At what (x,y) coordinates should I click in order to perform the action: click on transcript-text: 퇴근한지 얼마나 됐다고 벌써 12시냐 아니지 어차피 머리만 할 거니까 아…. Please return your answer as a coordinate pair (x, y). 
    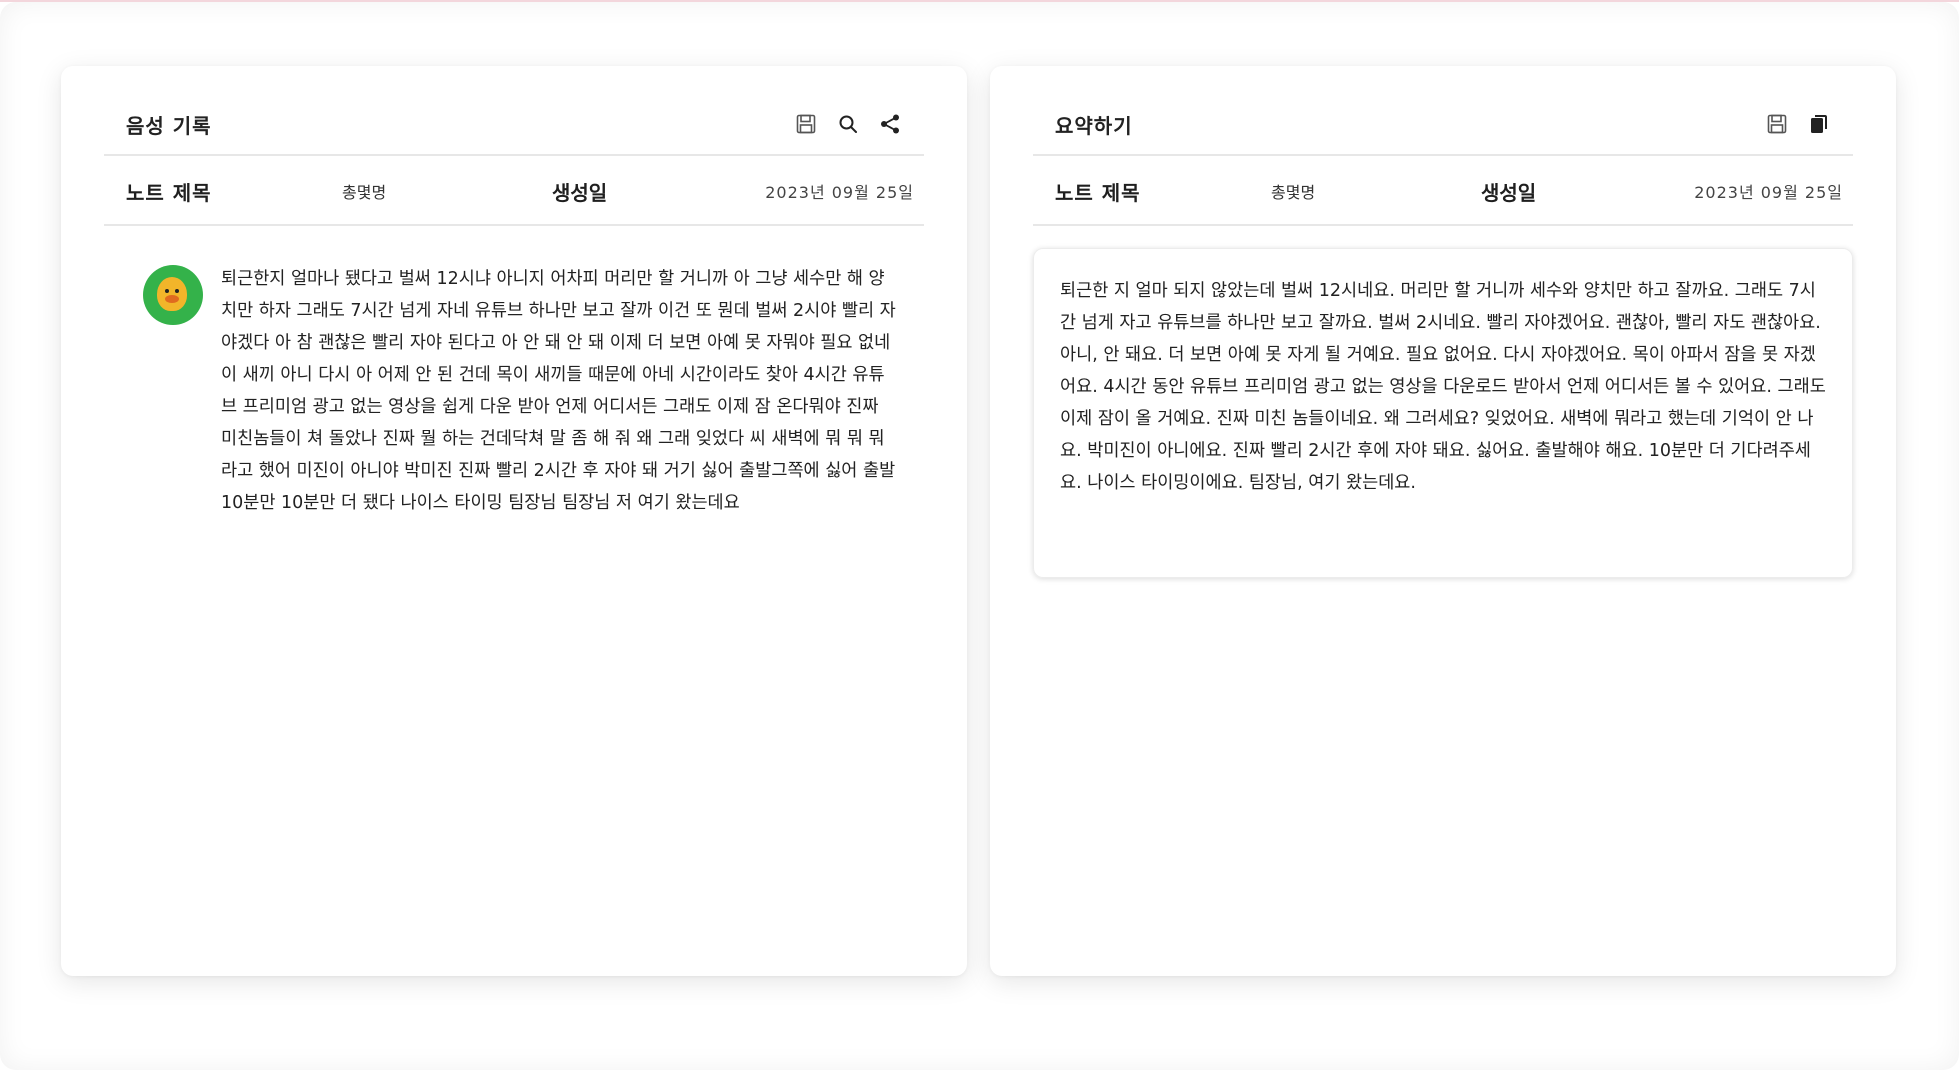
    Looking at the image, I should click on (558, 391).